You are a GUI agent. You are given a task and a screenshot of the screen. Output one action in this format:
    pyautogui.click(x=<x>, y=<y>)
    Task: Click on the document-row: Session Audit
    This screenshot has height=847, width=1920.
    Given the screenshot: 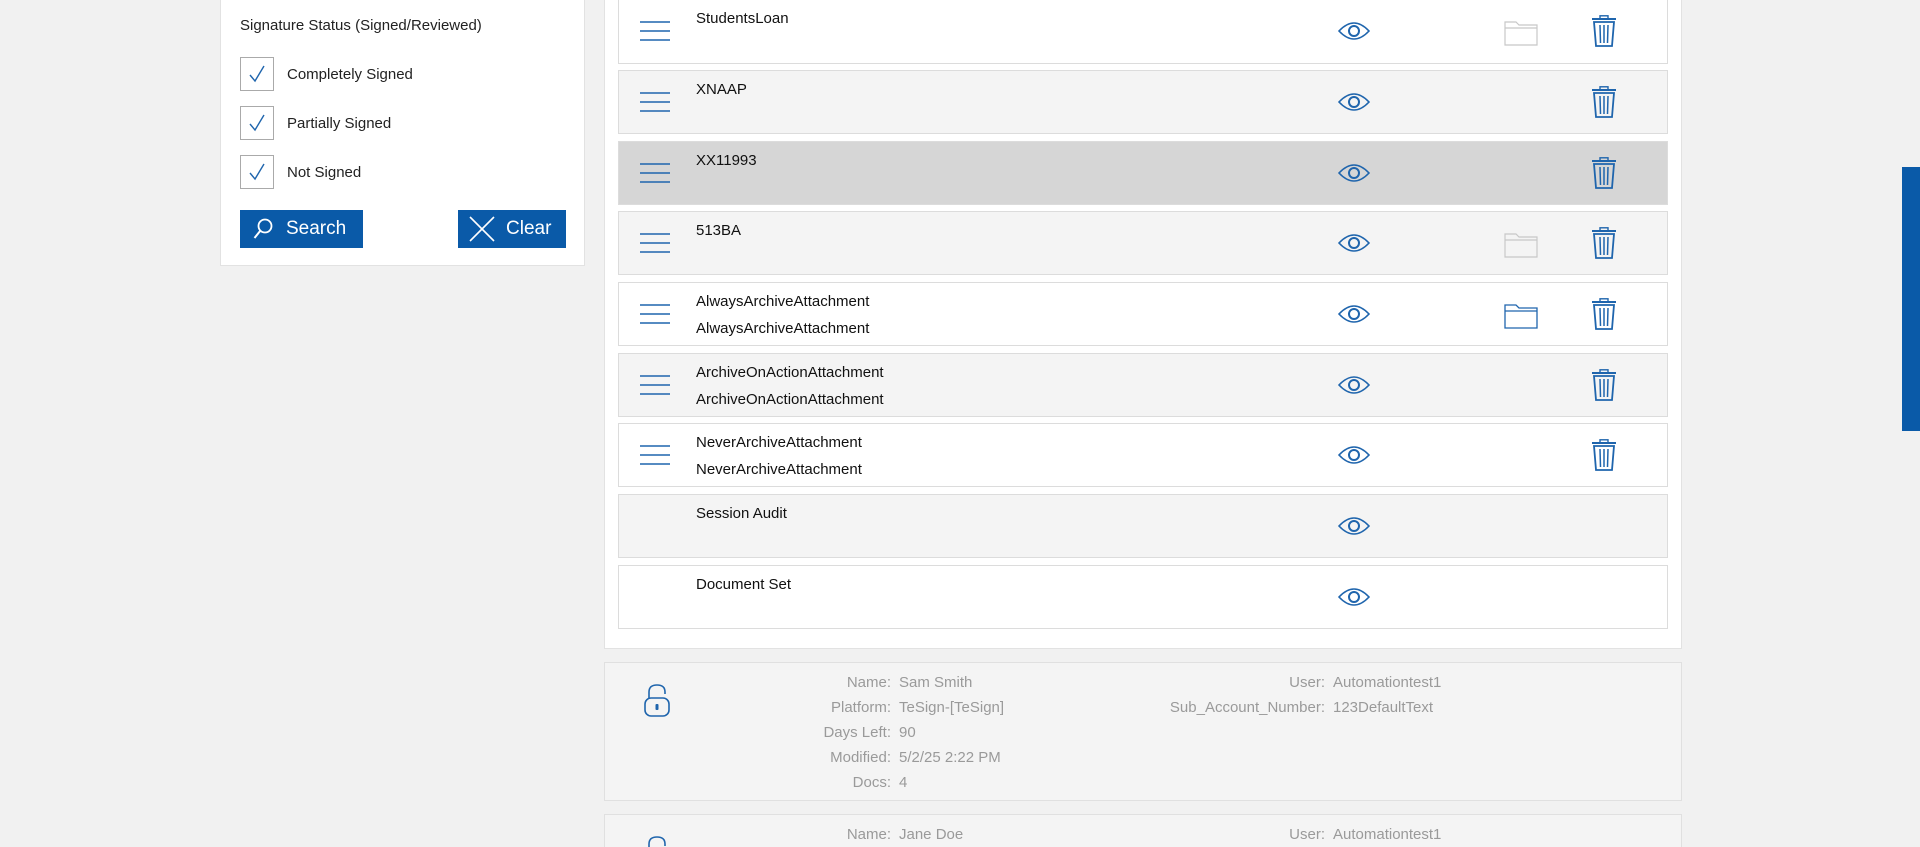 What is the action you would take?
    pyautogui.click(x=1143, y=526)
    